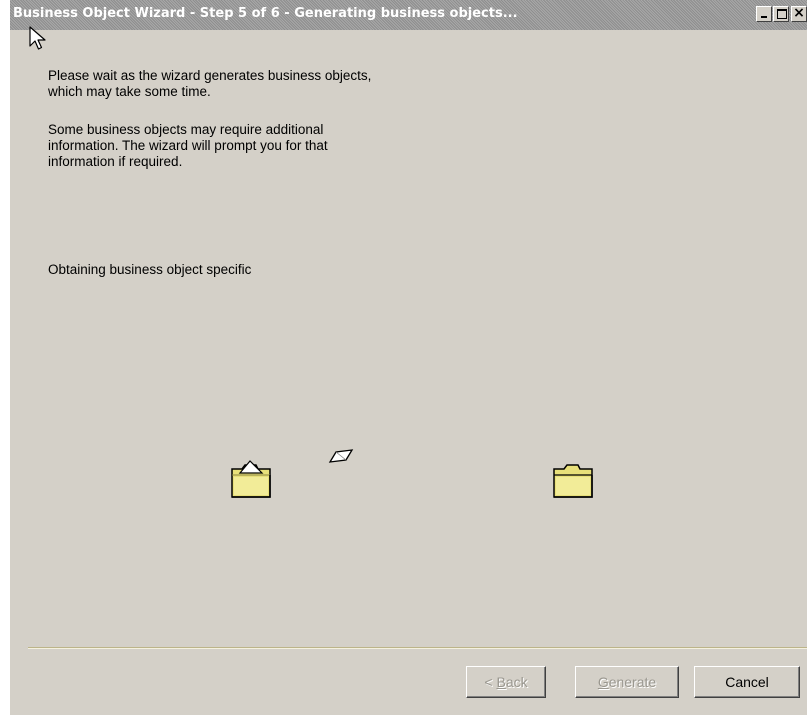 The width and height of the screenshot is (807, 715). Describe the element at coordinates (603, 682) in the screenshot. I see `generate-button-mnemonic: G` at that location.